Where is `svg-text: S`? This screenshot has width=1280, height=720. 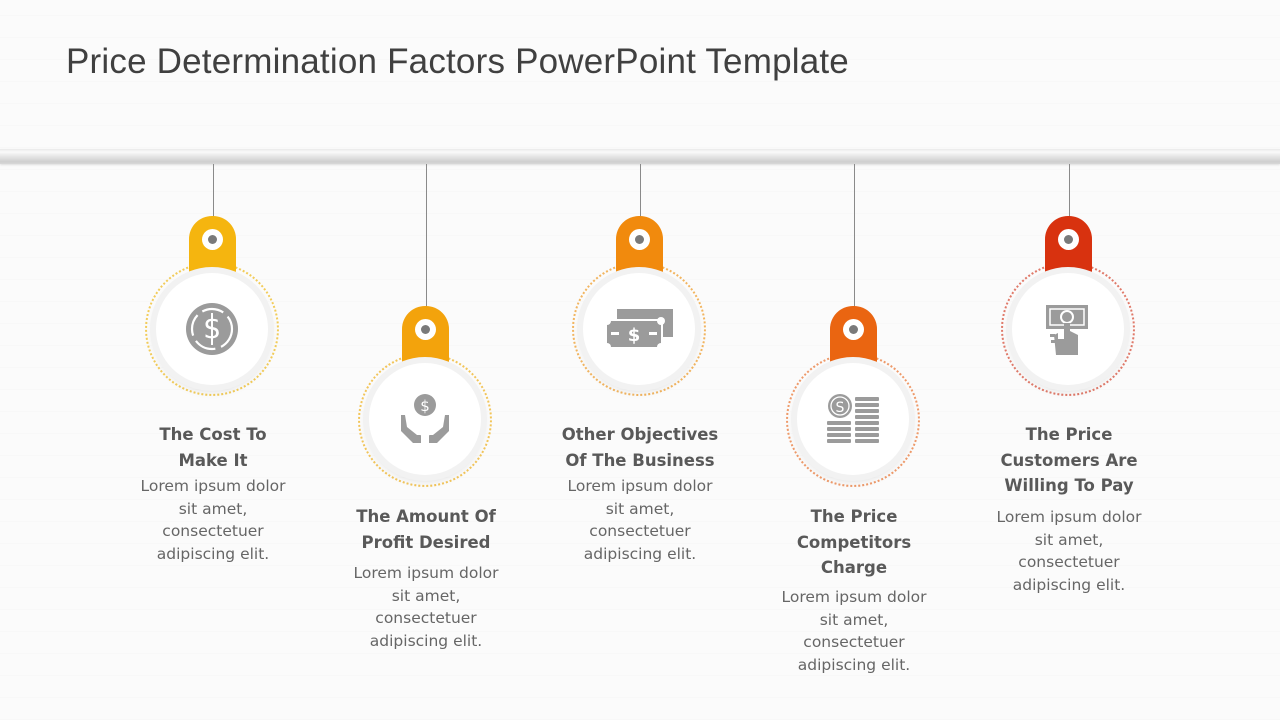
svg-text: S is located at coordinates (840, 408).